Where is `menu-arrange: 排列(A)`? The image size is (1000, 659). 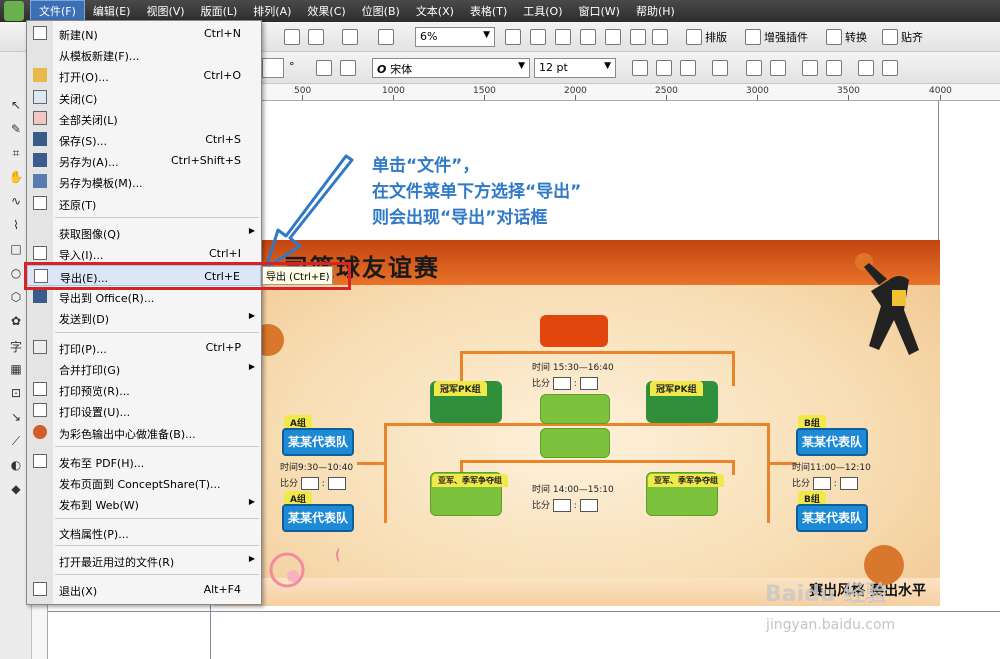 menu-arrange: 排列(A) is located at coordinates (272, 11).